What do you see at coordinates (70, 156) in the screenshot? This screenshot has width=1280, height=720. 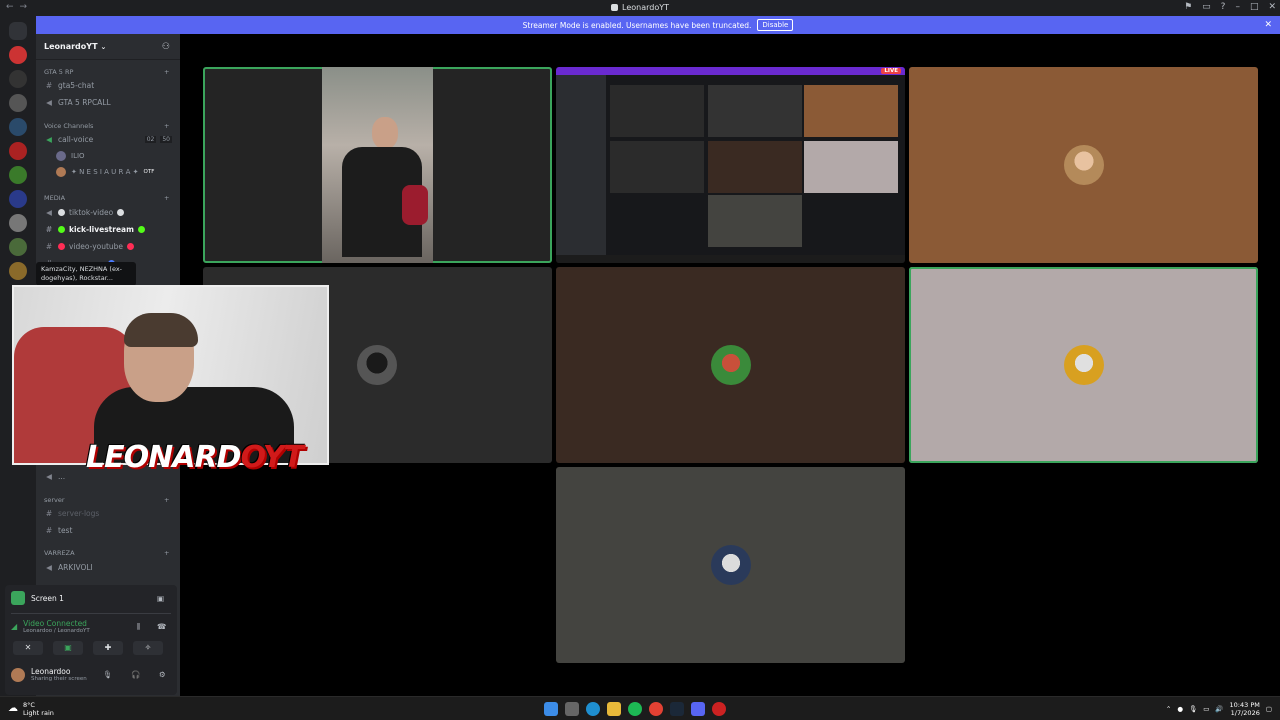 I see `voice-user-ilio: ILIO` at bounding box center [70, 156].